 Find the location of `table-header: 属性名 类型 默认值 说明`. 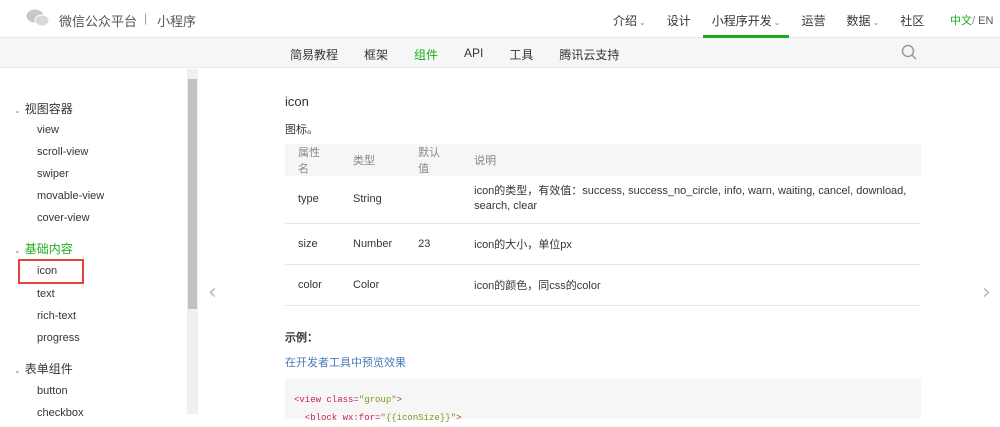

table-header: 属性名 类型 默认值 说明 is located at coordinates (603, 160).